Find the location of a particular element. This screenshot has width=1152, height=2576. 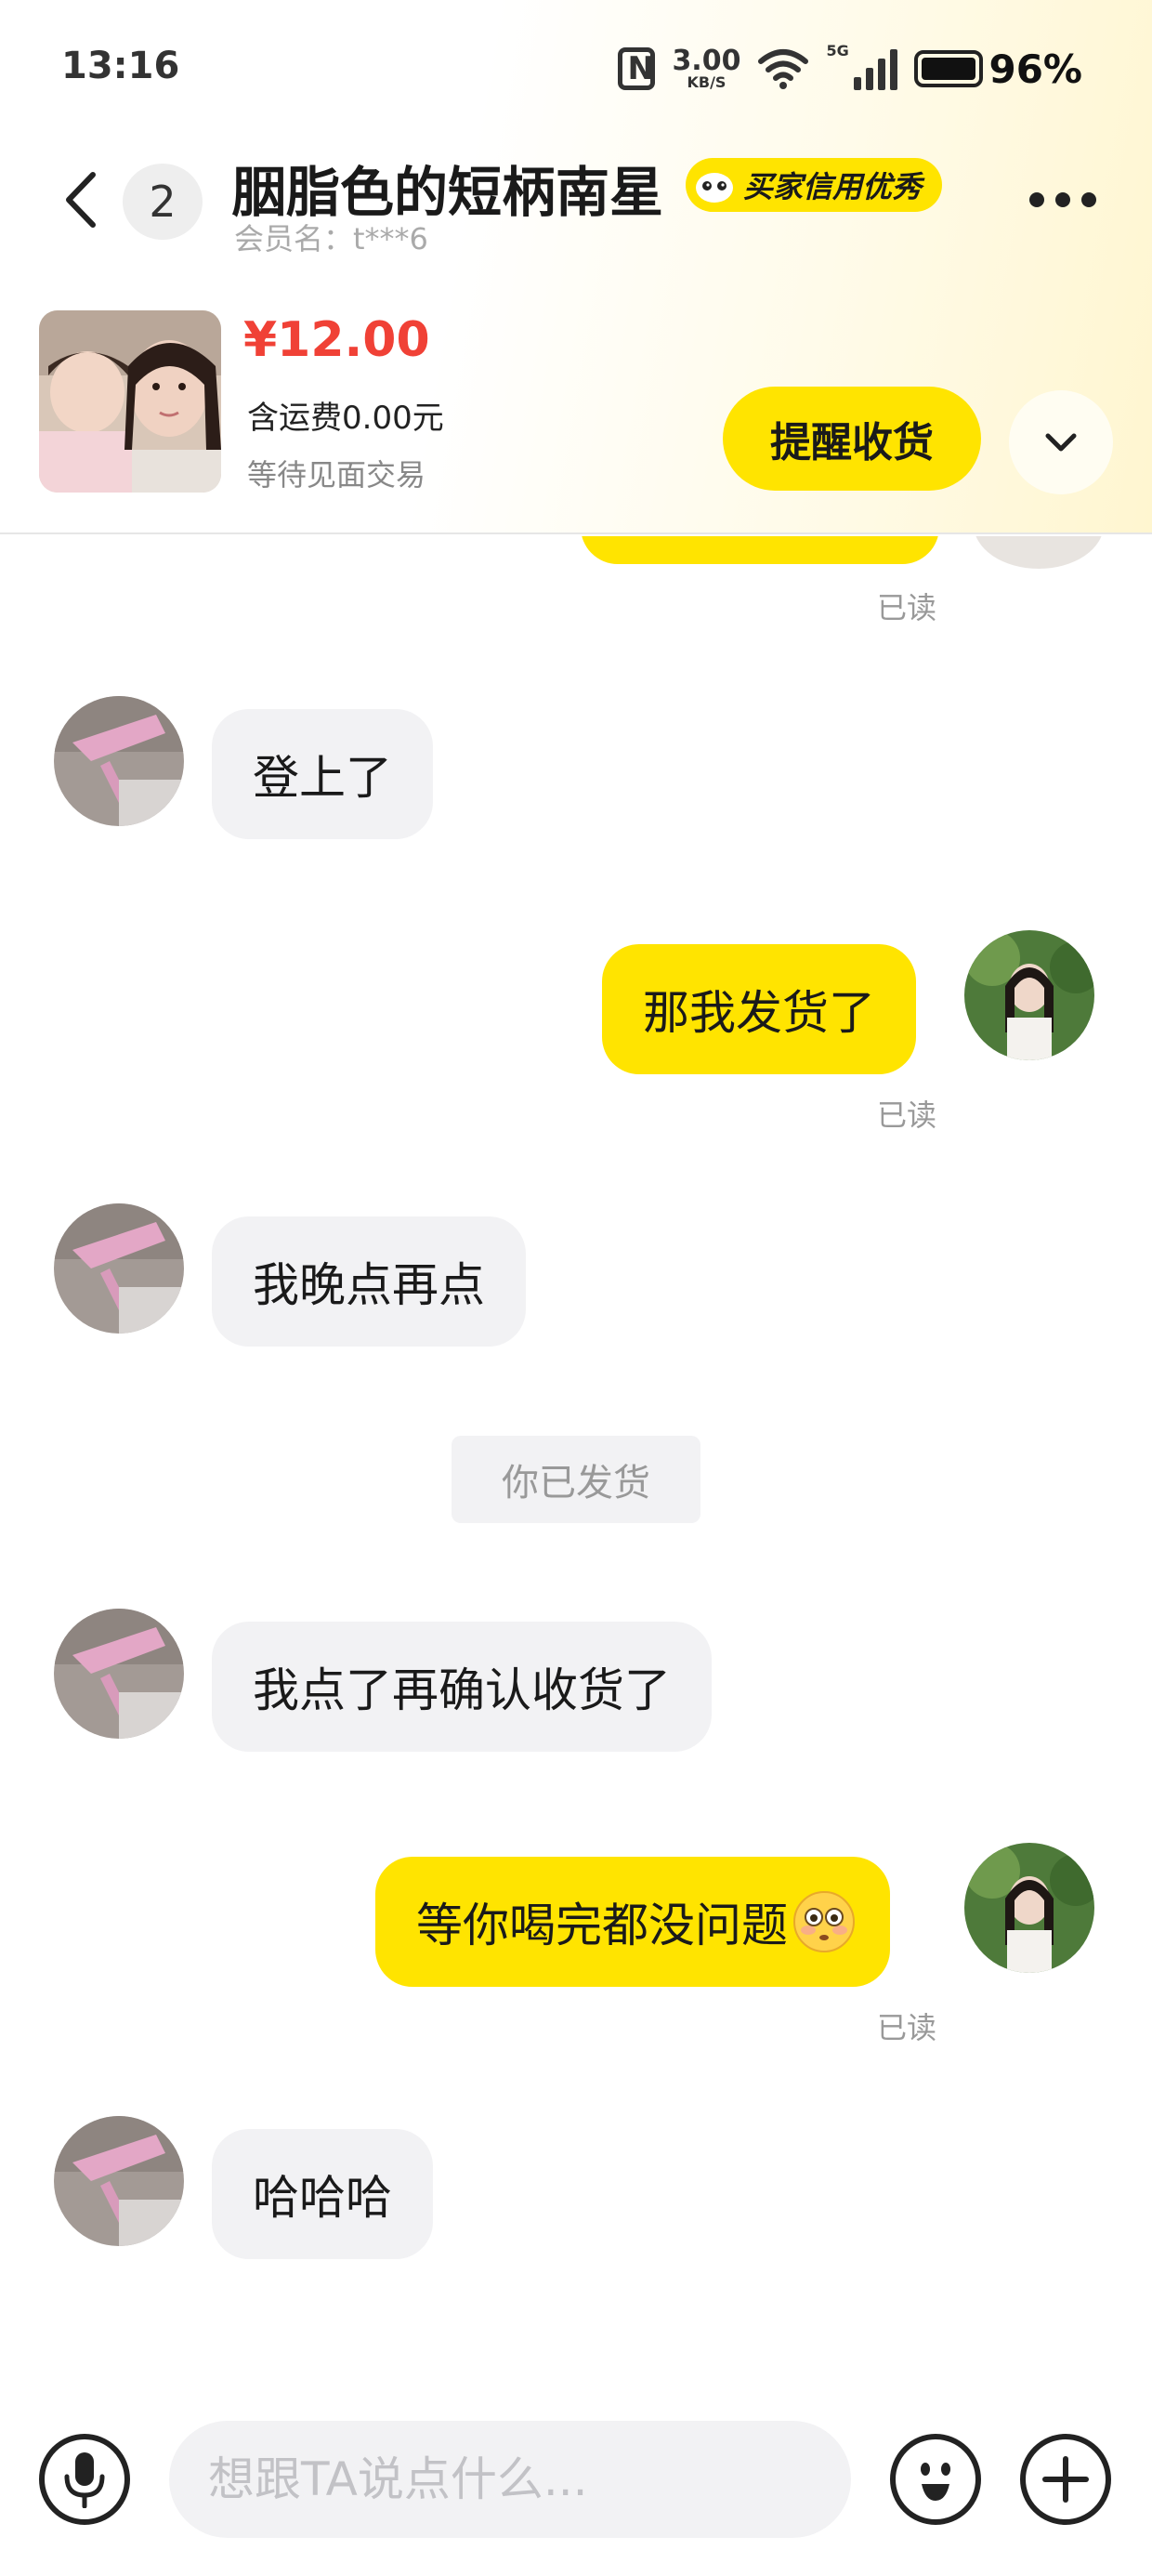

message-bubble-incoming: 我晚点再点 is located at coordinates (369, 1281).